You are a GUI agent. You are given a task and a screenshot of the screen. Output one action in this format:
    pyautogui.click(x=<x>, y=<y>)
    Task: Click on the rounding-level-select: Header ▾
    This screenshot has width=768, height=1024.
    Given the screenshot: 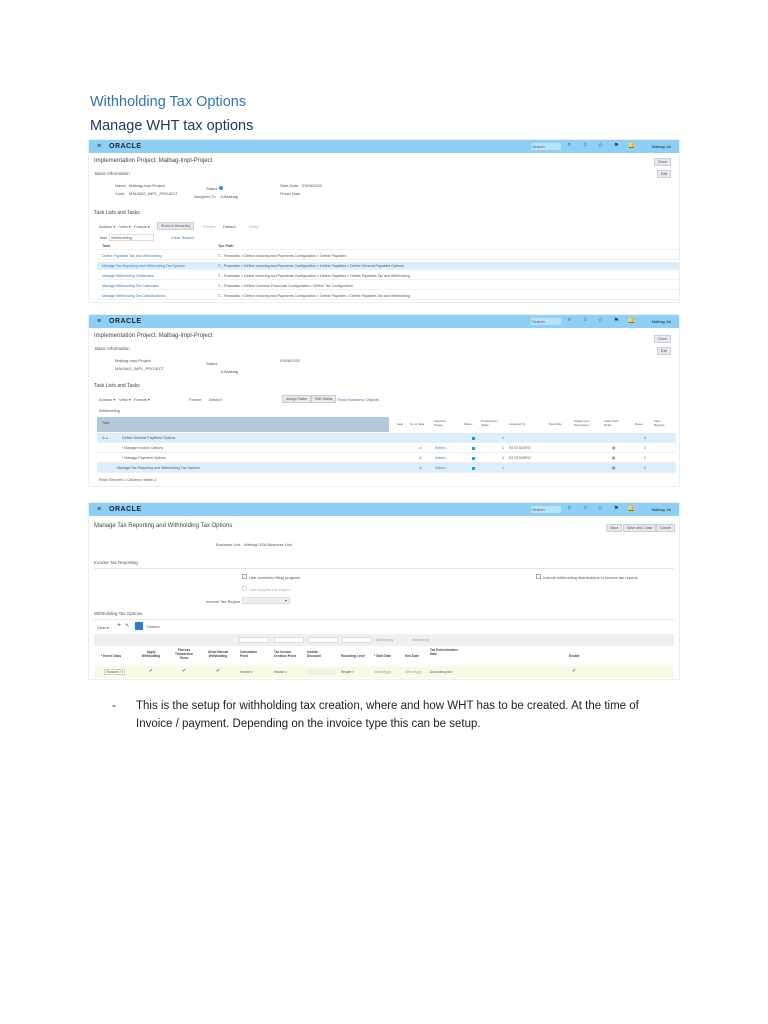 What is the action you would take?
    pyautogui.click(x=347, y=672)
    